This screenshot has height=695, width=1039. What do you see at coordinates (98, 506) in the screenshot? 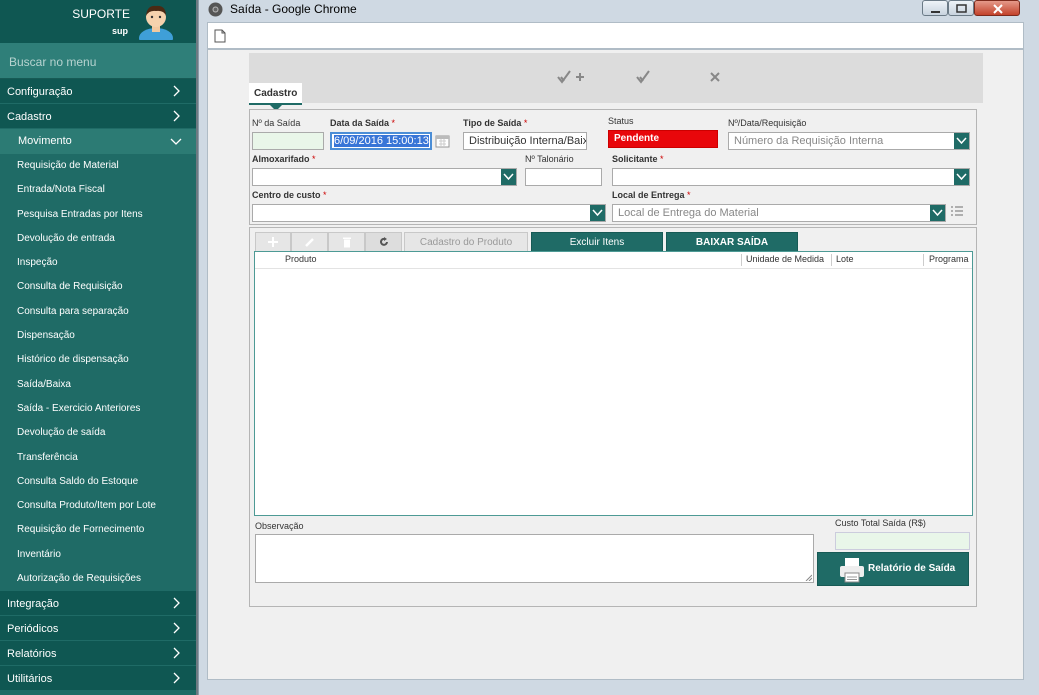
I see `submenu-item: Consulta Produto/Item por Lote` at bounding box center [98, 506].